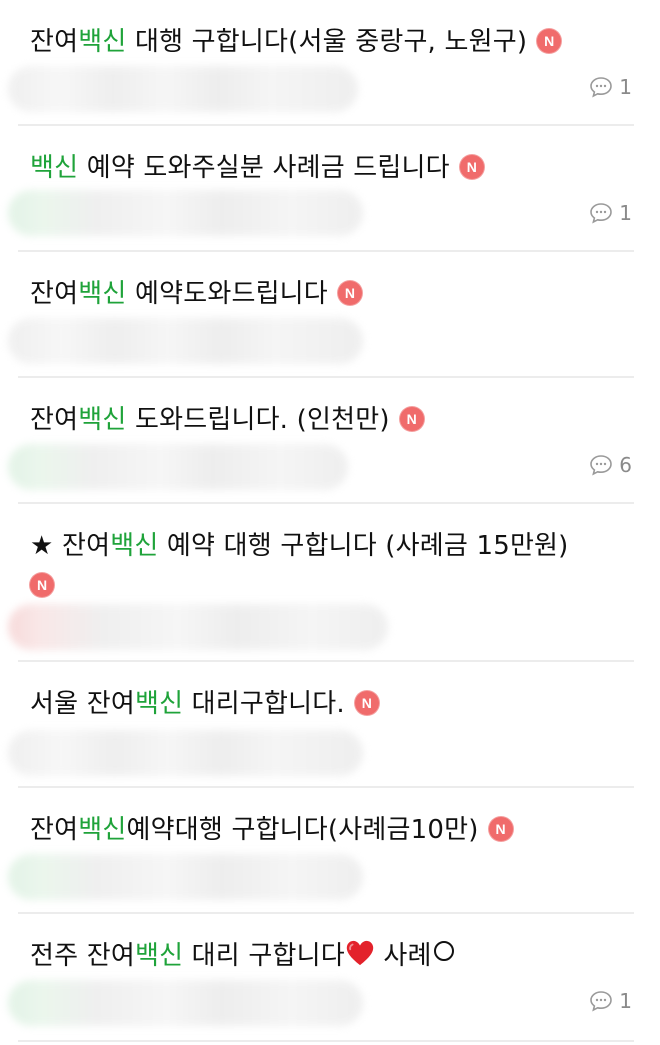 The height and width of the screenshot is (1045, 660). I want to click on post-title: 잔여백신 예약도와드립니다 N, so click(325, 294).